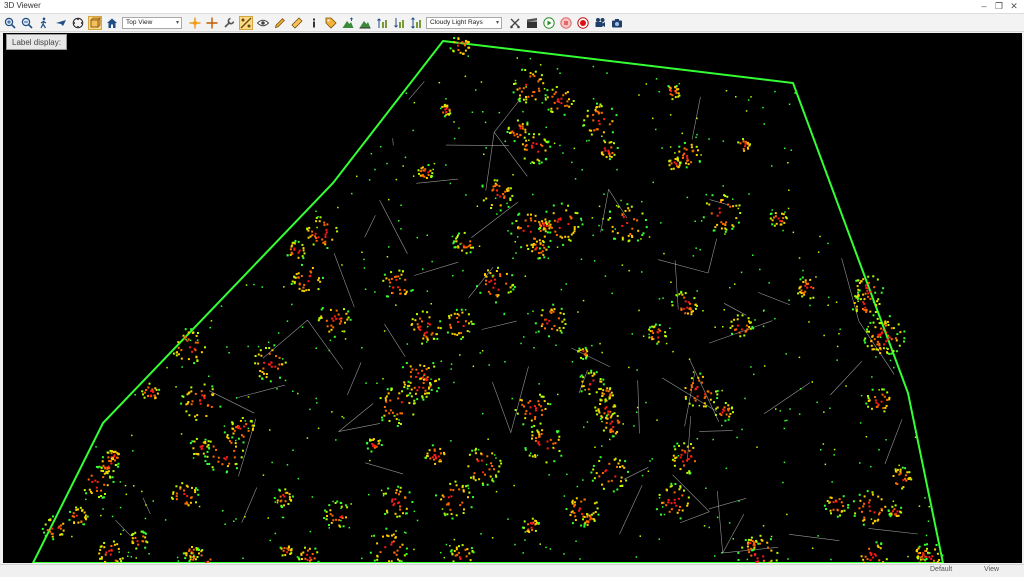 The image size is (1024, 577). Describe the element at coordinates (416, 23) in the screenshot. I see `height-range-icon` at that location.